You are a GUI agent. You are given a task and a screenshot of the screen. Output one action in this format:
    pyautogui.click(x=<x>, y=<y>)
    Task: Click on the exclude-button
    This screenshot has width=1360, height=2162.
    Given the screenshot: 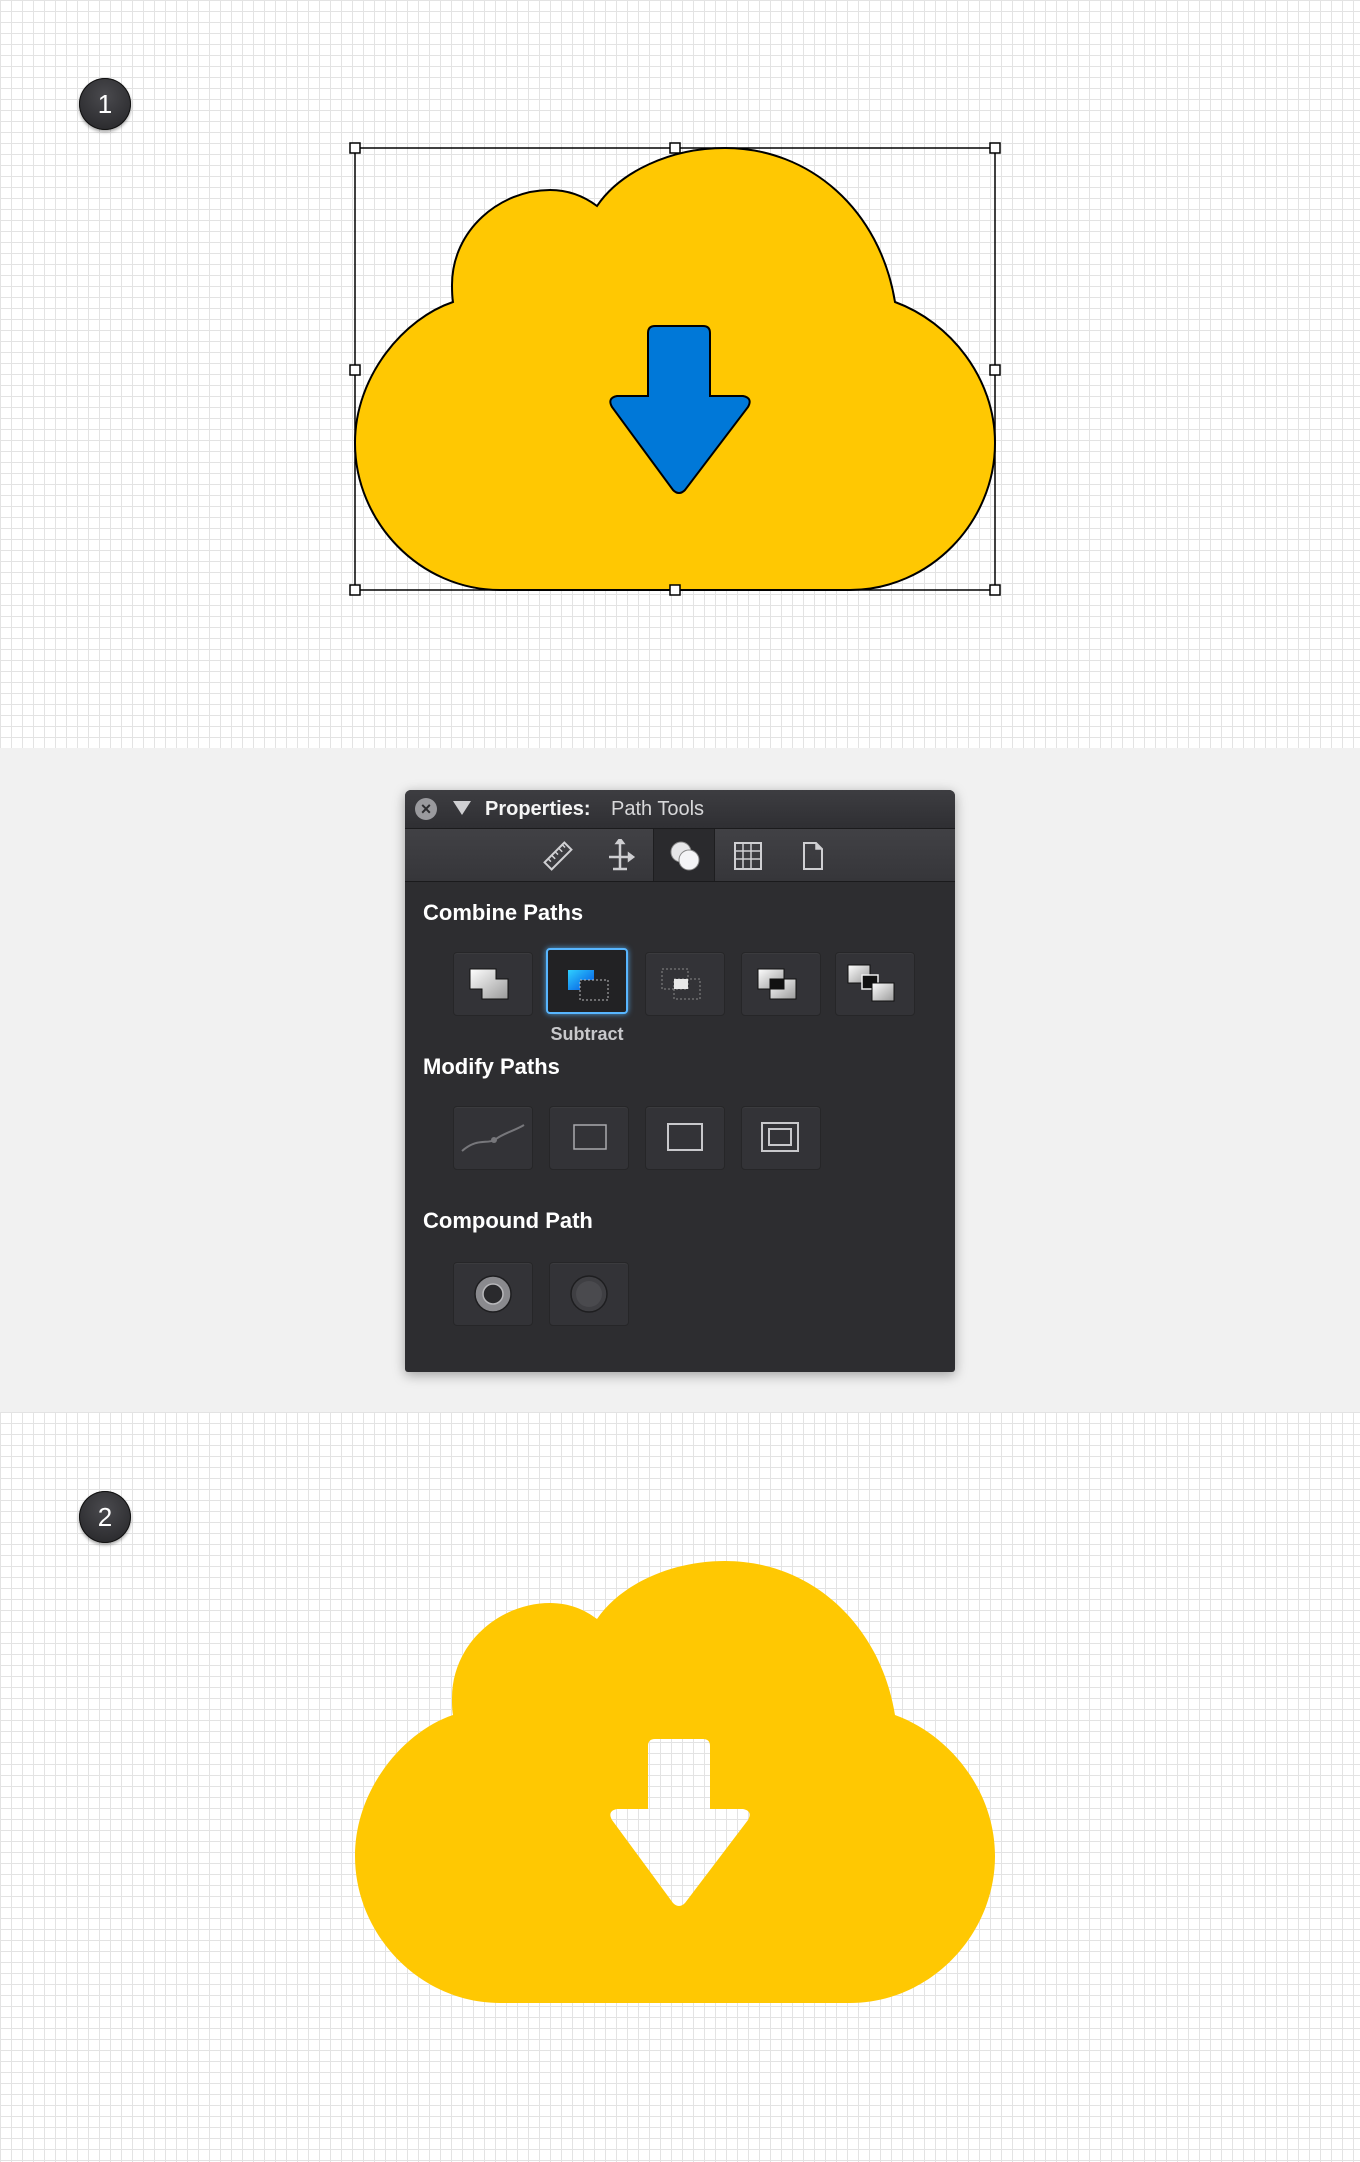 What is the action you would take?
    pyautogui.click(x=781, y=984)
    